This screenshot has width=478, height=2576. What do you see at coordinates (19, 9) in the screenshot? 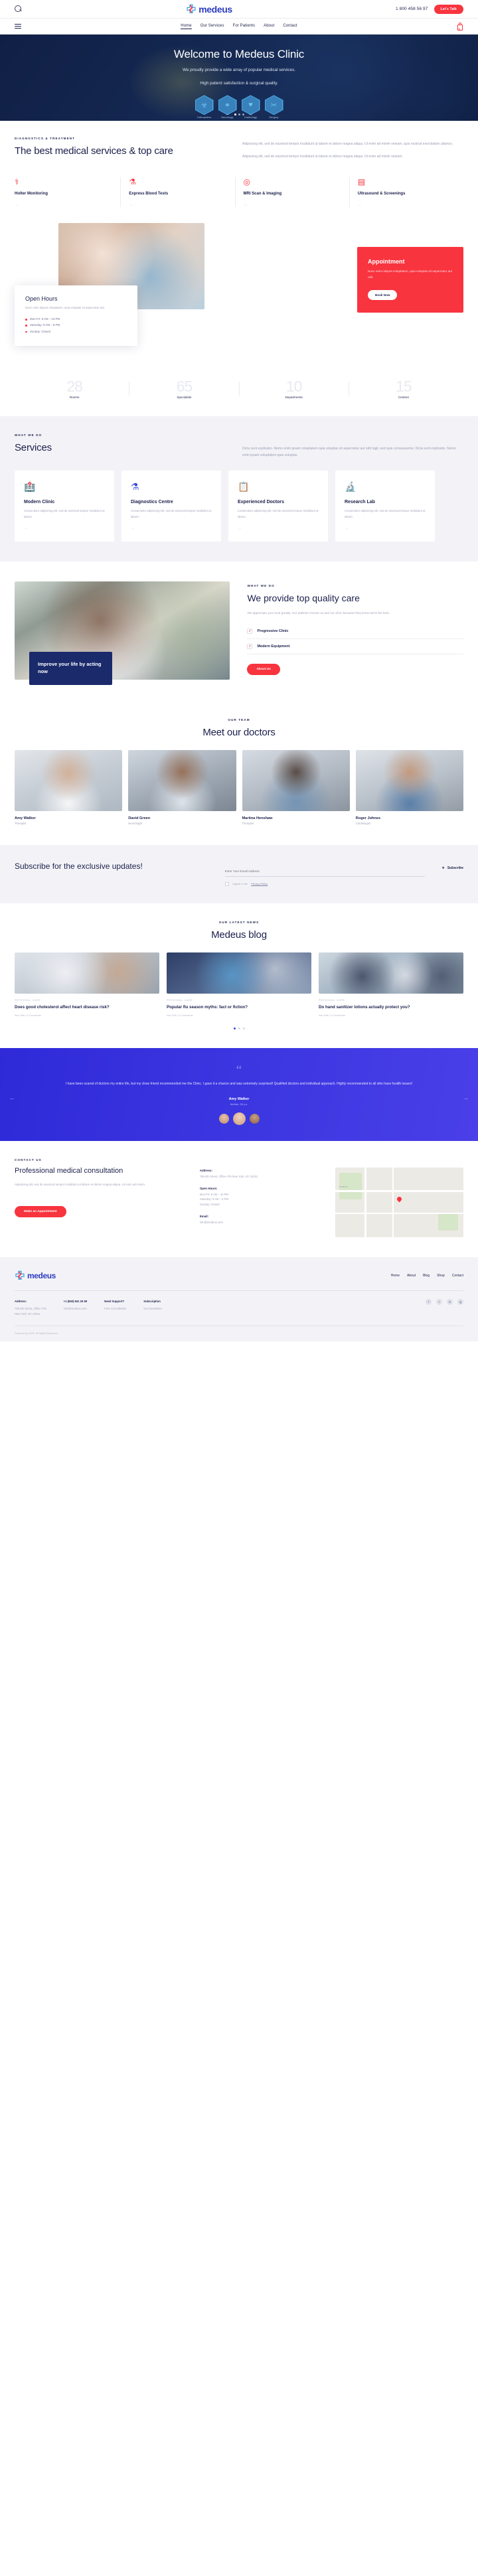
I see `search-icon` at bounding box center [19, 9].